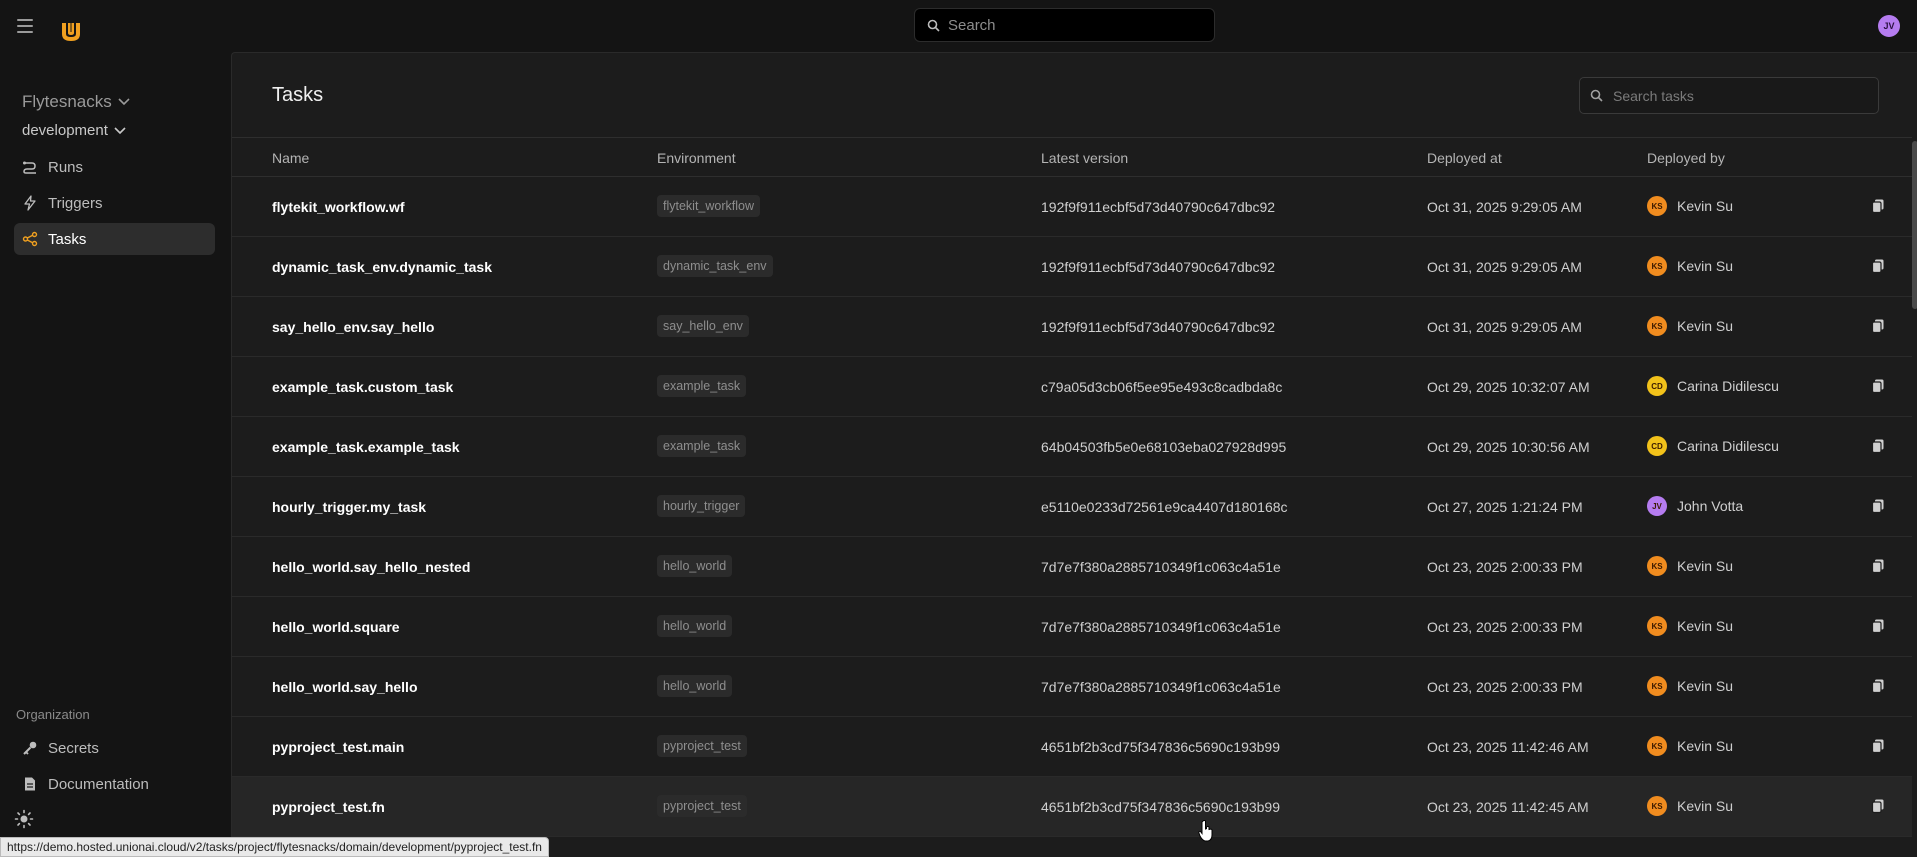 The width and height of the screenshot is (1917, 857). Describe the element at coordinates (371, 567) in the screenshot. I see `task-name: hello_world.say_hello_nested` at that location.